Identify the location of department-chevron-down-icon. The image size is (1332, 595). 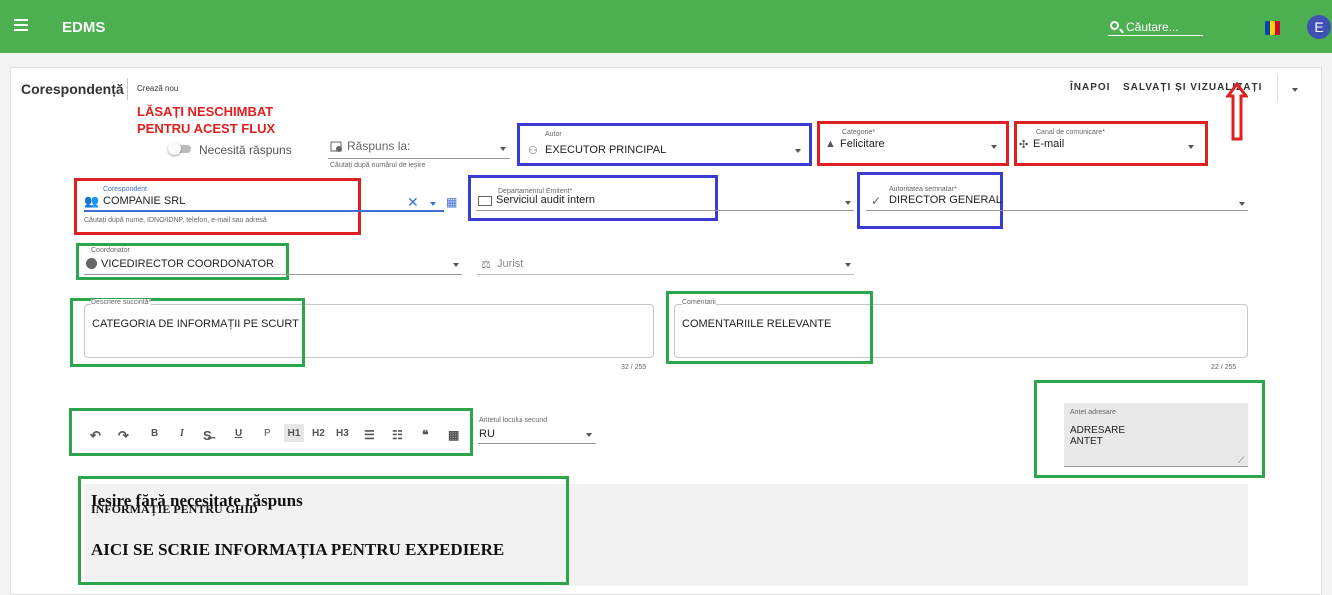
(848, 203).